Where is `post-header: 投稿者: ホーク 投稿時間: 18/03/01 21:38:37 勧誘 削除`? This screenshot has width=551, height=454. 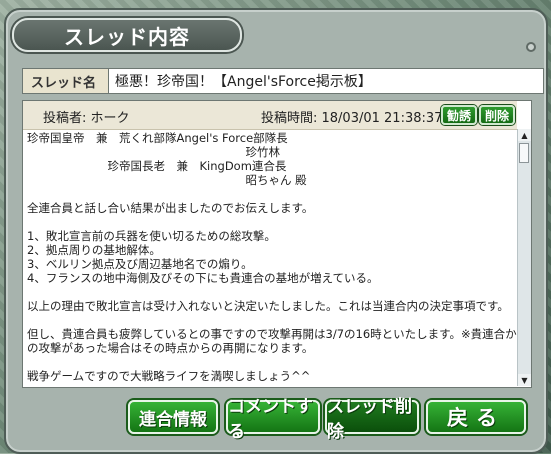
post-header: 投稿者: ホーク 投稿時間: 18/03/01 21:38:37 勧誘 削除 is located at coordinates (270, 115).